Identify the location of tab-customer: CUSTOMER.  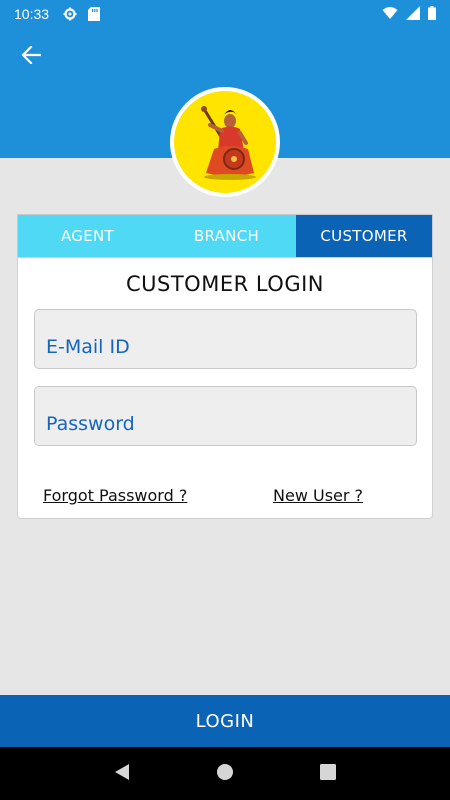
(364, 236).